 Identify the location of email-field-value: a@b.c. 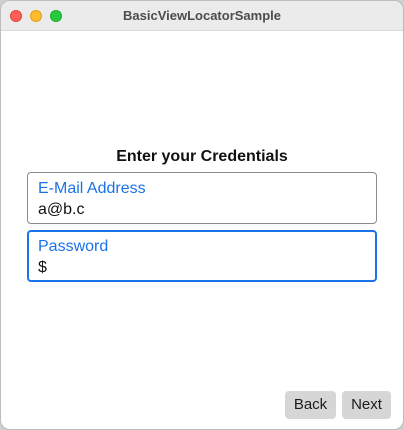
(61, 210).